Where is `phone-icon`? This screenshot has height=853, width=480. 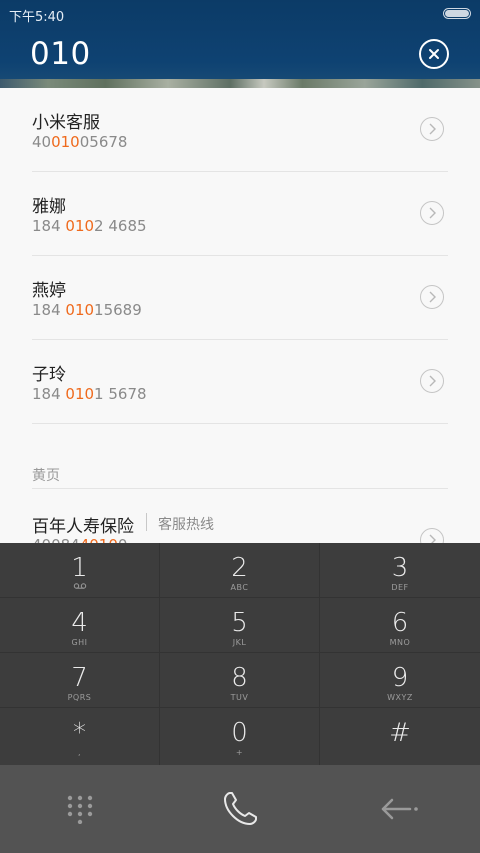 phone-icon is located at coordinates (240, 808).